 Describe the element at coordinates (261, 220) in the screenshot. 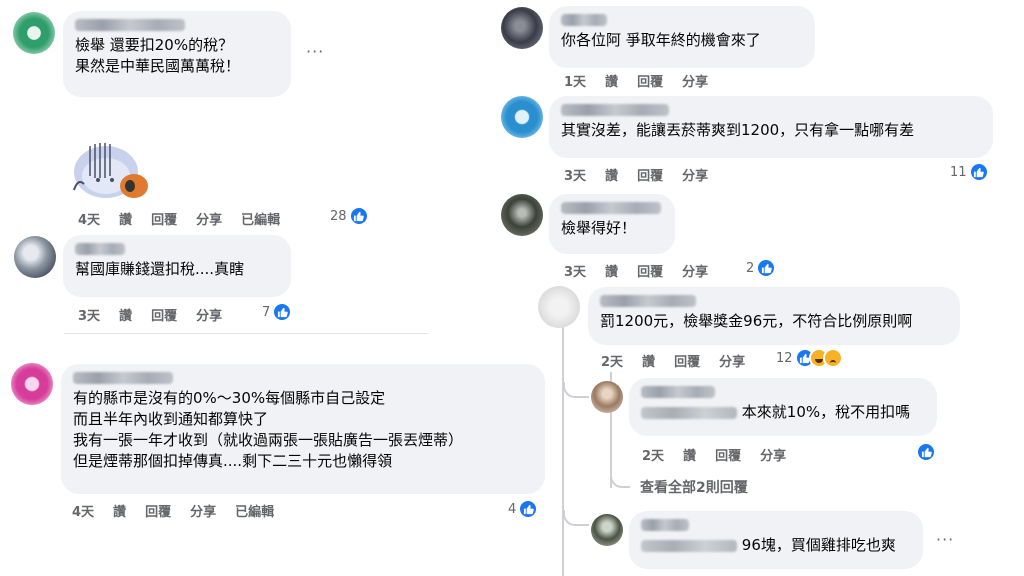

I see `edited-label: 已編輯` at that location.